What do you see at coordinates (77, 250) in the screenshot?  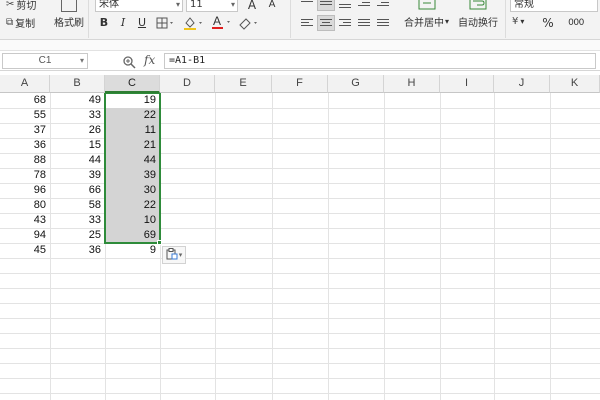 I see `cell-b11: 36` at bounding box center [77, 250].